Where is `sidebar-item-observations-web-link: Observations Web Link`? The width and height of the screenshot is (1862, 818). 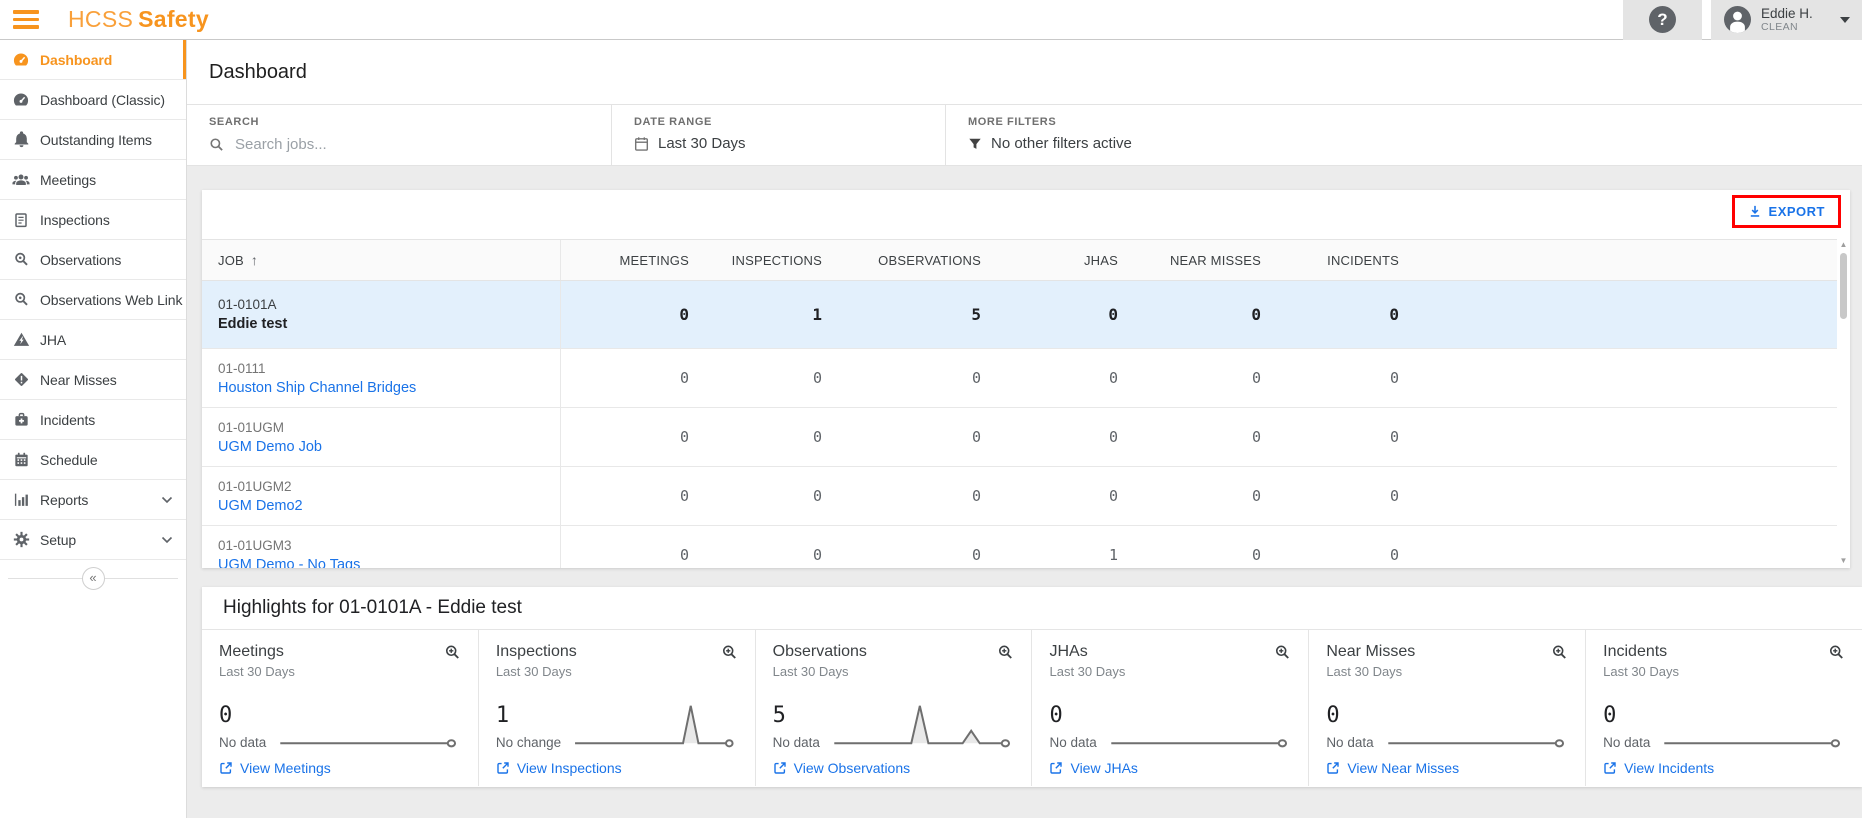 sidebar-item-observations-web-link: Observations Web Link is located at coordinates (93, 300).